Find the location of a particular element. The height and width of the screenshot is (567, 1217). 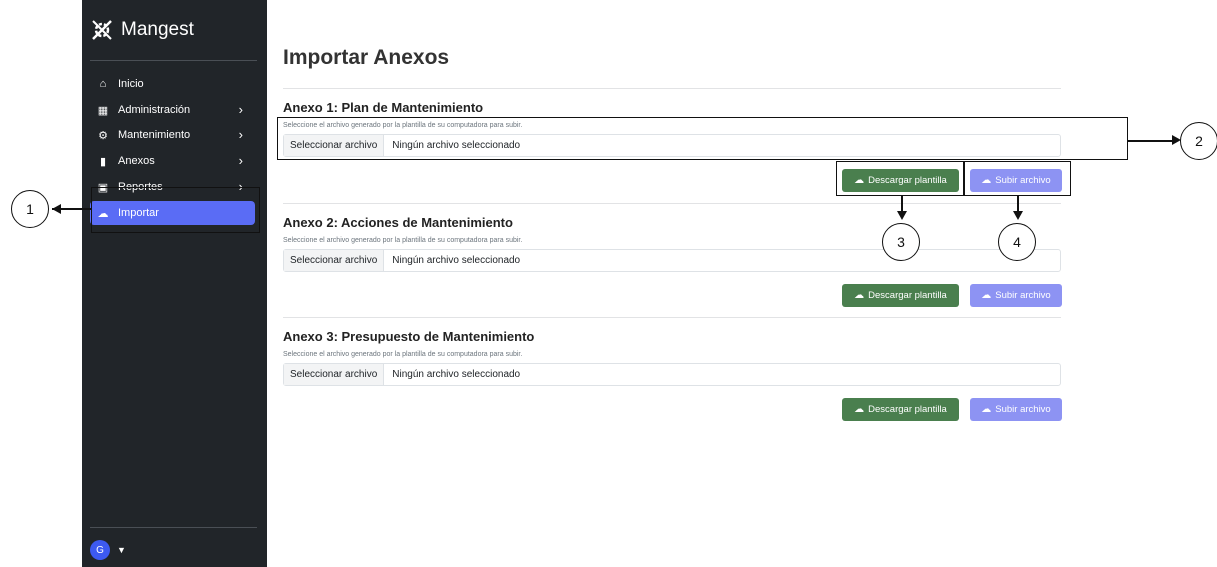

page-title: Importar Anexos is located at coordinates (366, 57).